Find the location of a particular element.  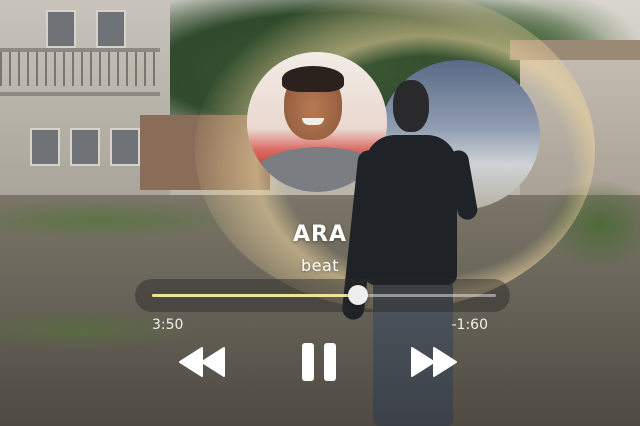

pause-button is located at coordinates (319, 362).